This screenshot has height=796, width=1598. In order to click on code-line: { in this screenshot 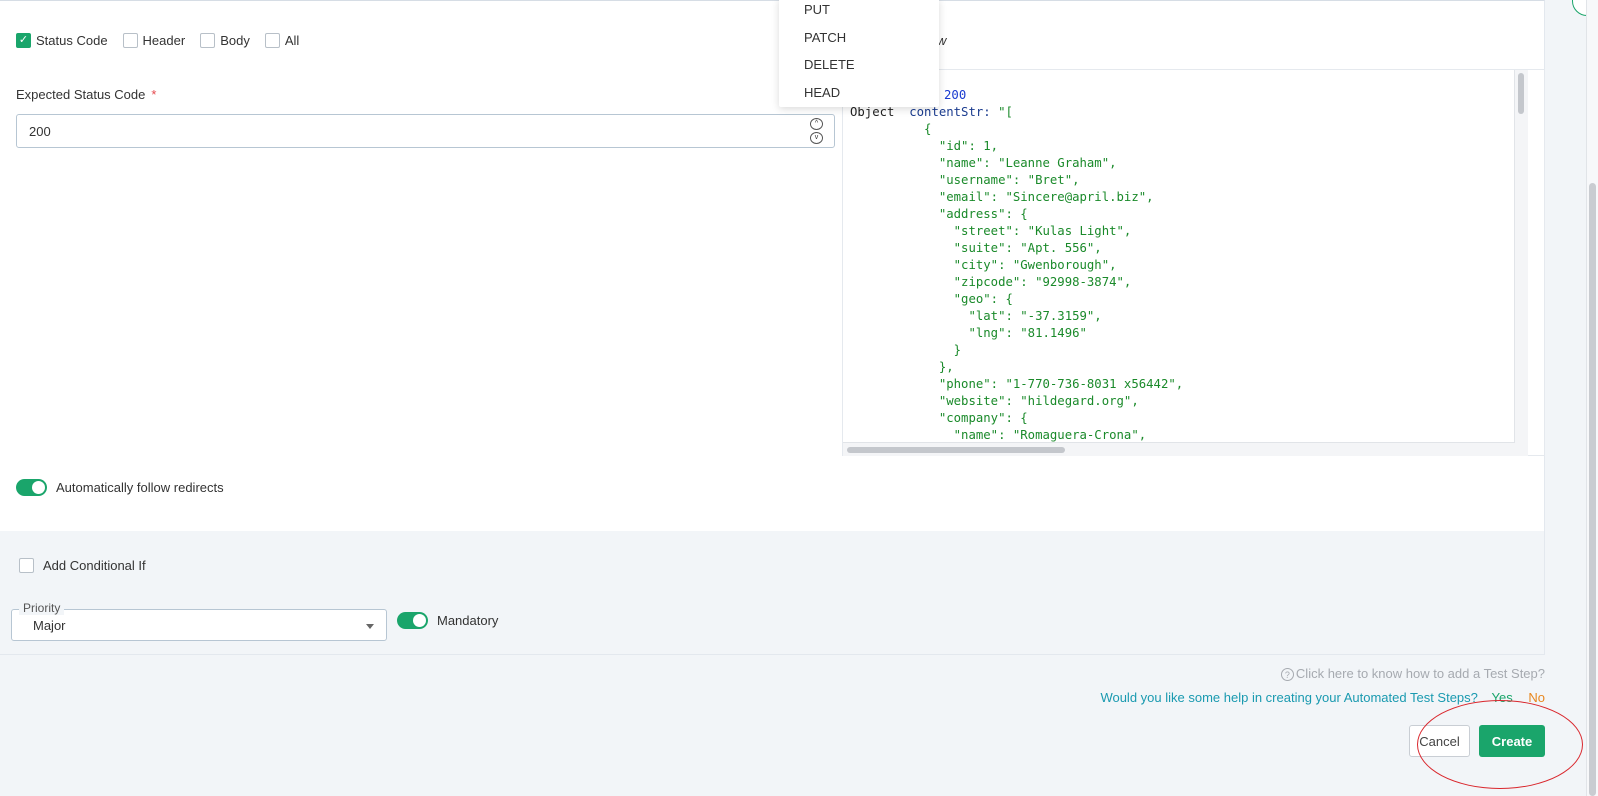, I will do `click(890, 129)`.